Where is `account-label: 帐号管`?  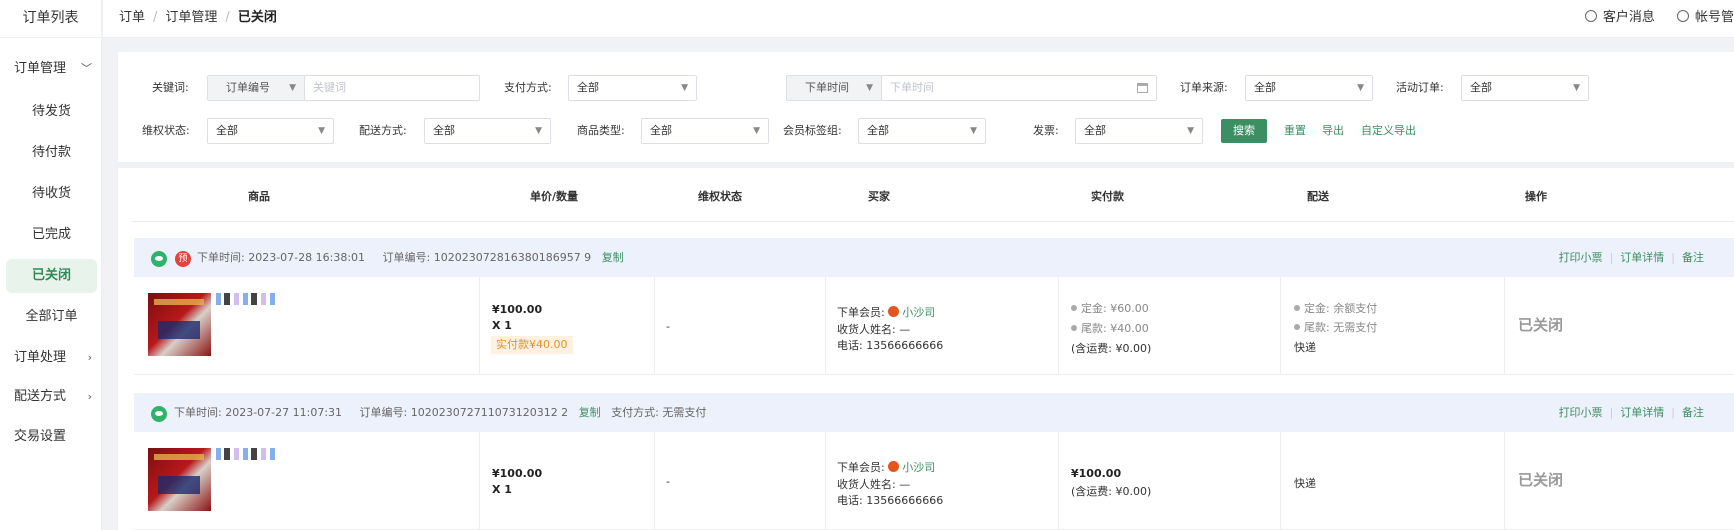 account-label: 帐号管 is located at coordinates (1714, 17).